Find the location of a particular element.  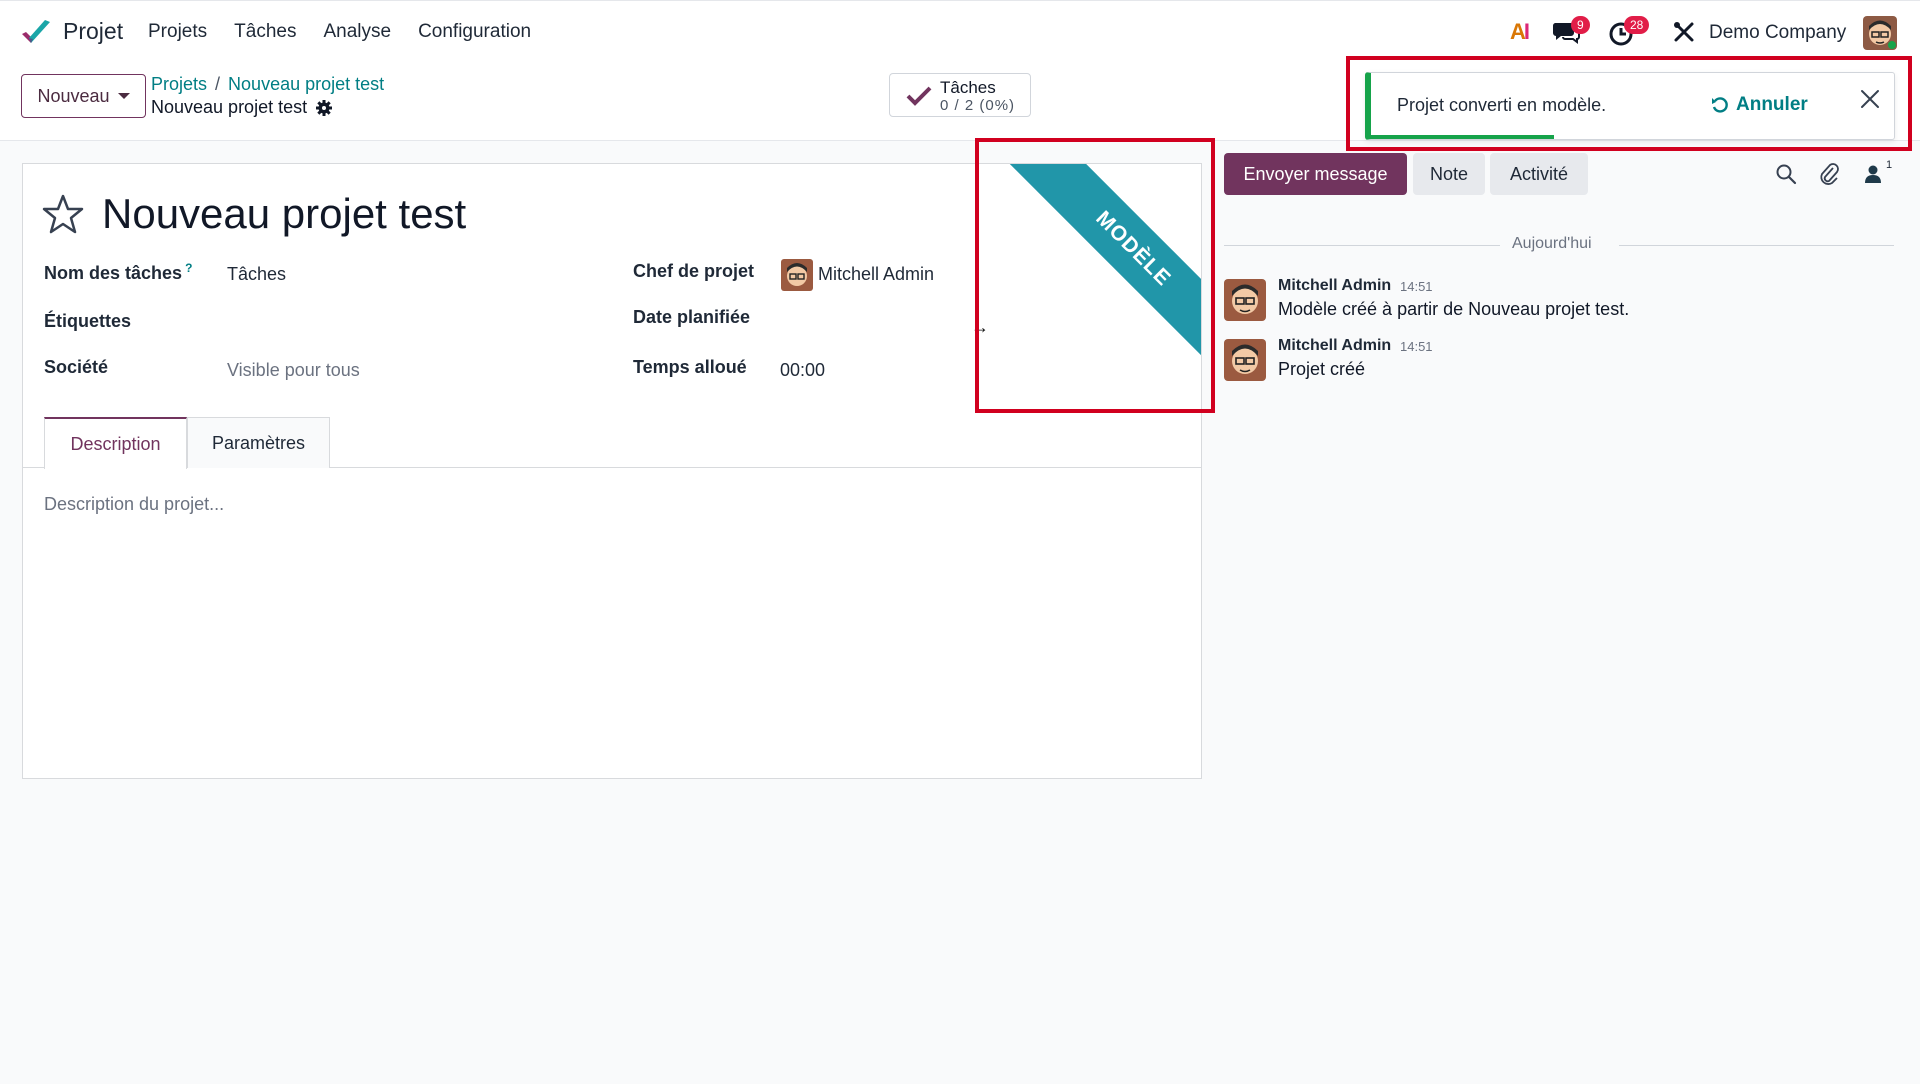

send-message-button: Envoyer message is located at coordinates (1315, 174).